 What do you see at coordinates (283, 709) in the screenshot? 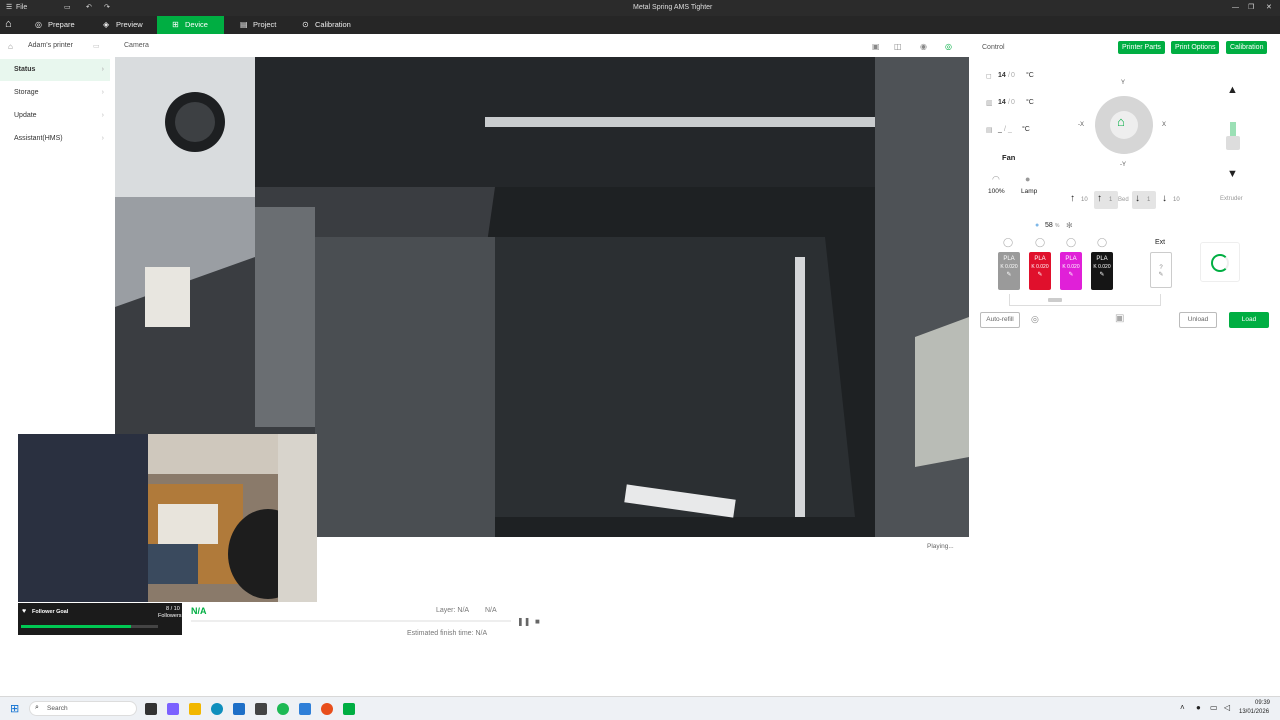
I see `spotify-icon` at bounding box center [283, 709].